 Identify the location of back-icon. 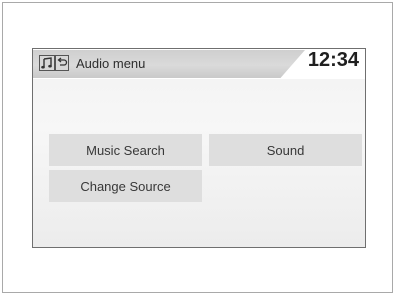
(62, 63).